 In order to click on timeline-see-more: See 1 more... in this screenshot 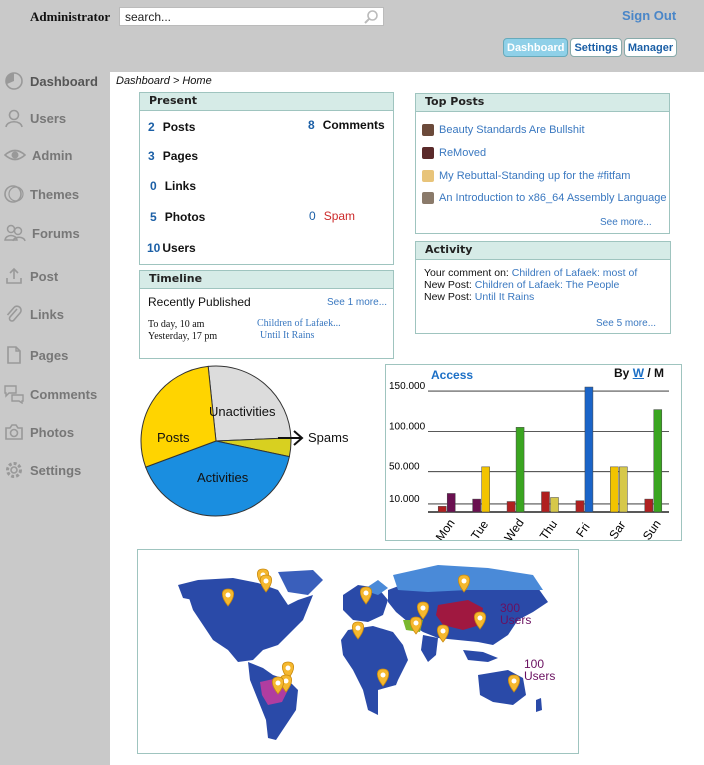, I will do `click(357, 302)`.